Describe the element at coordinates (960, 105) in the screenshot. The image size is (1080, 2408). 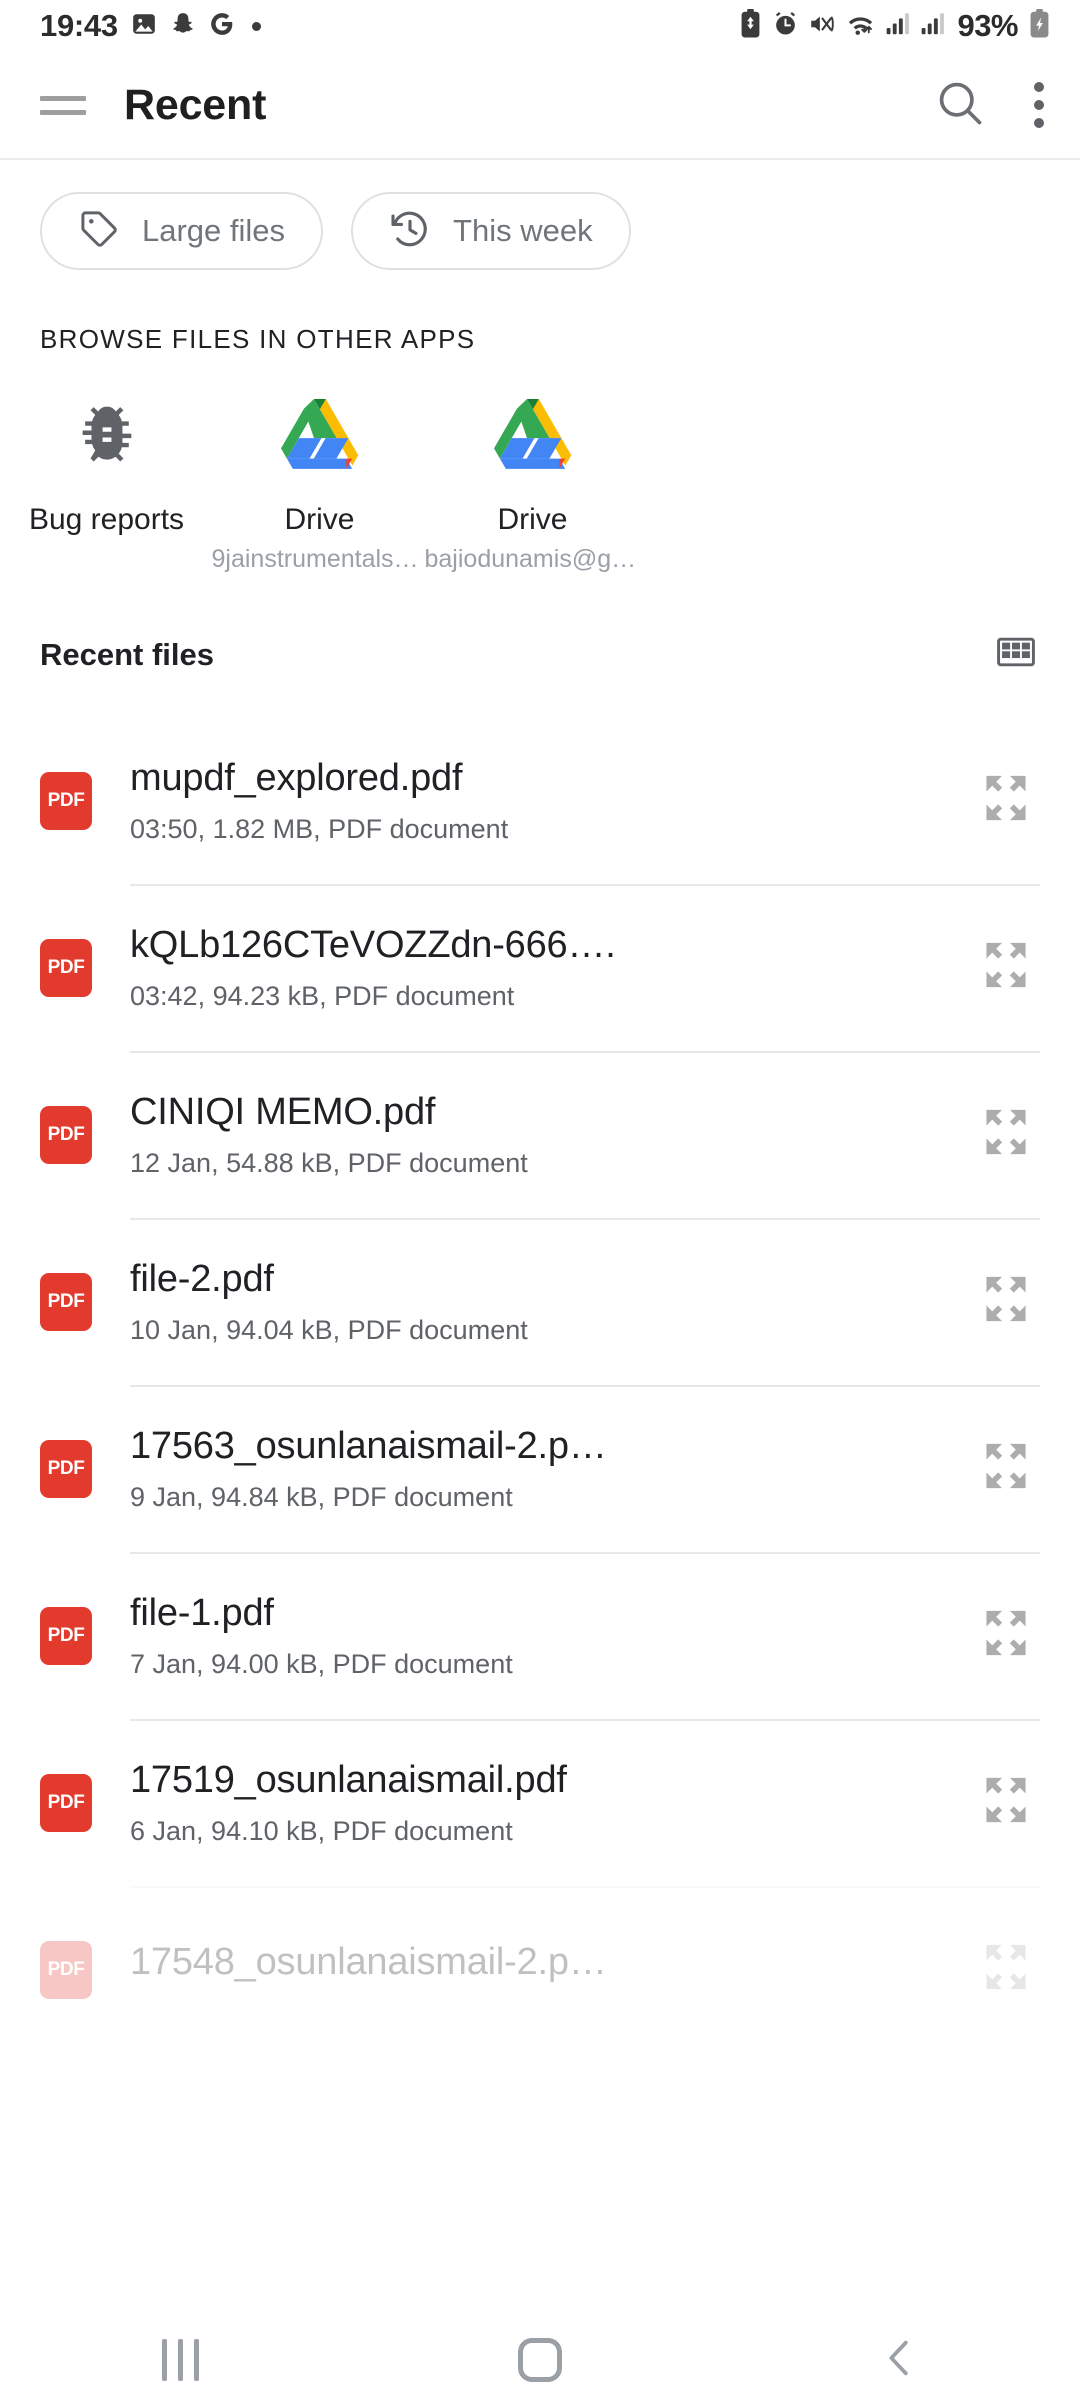
I see `search-icon` at that location.